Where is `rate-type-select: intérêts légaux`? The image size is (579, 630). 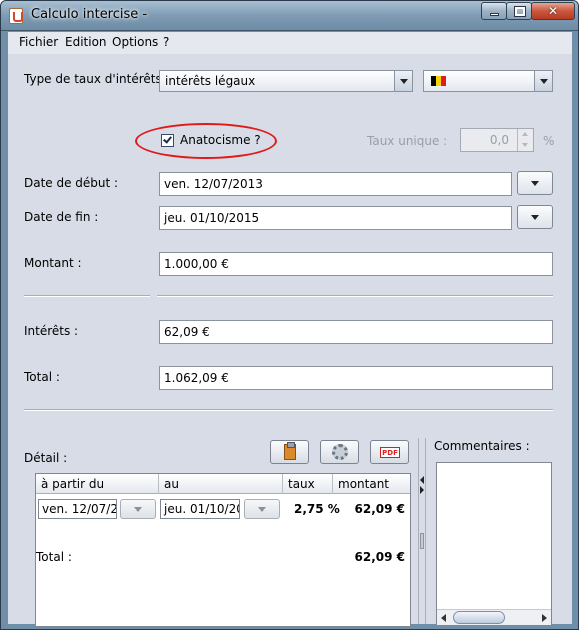 rate-type-select: intérêts légaux is located at coordinates (286, 81).